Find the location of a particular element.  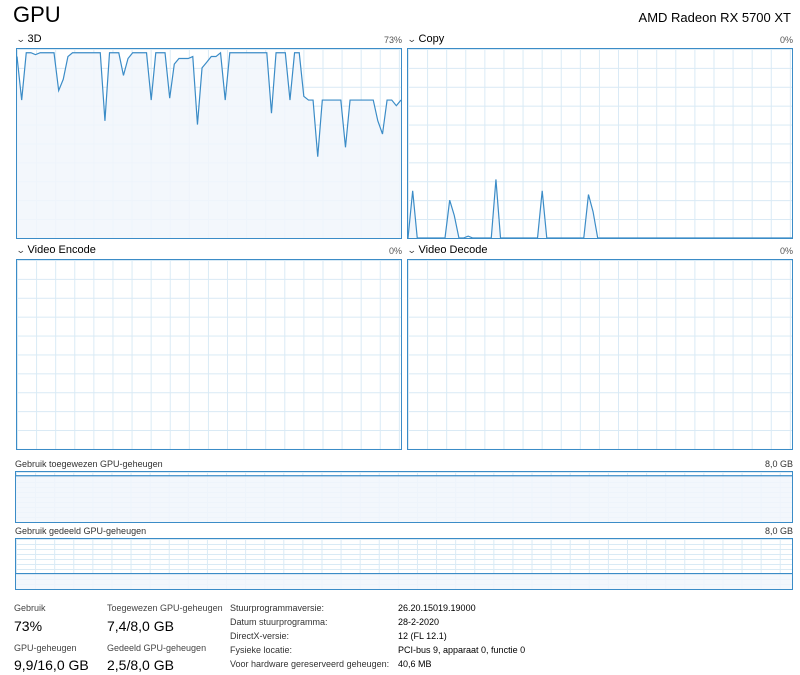

engine-percent: 73% is located at coordinates (392, 40).